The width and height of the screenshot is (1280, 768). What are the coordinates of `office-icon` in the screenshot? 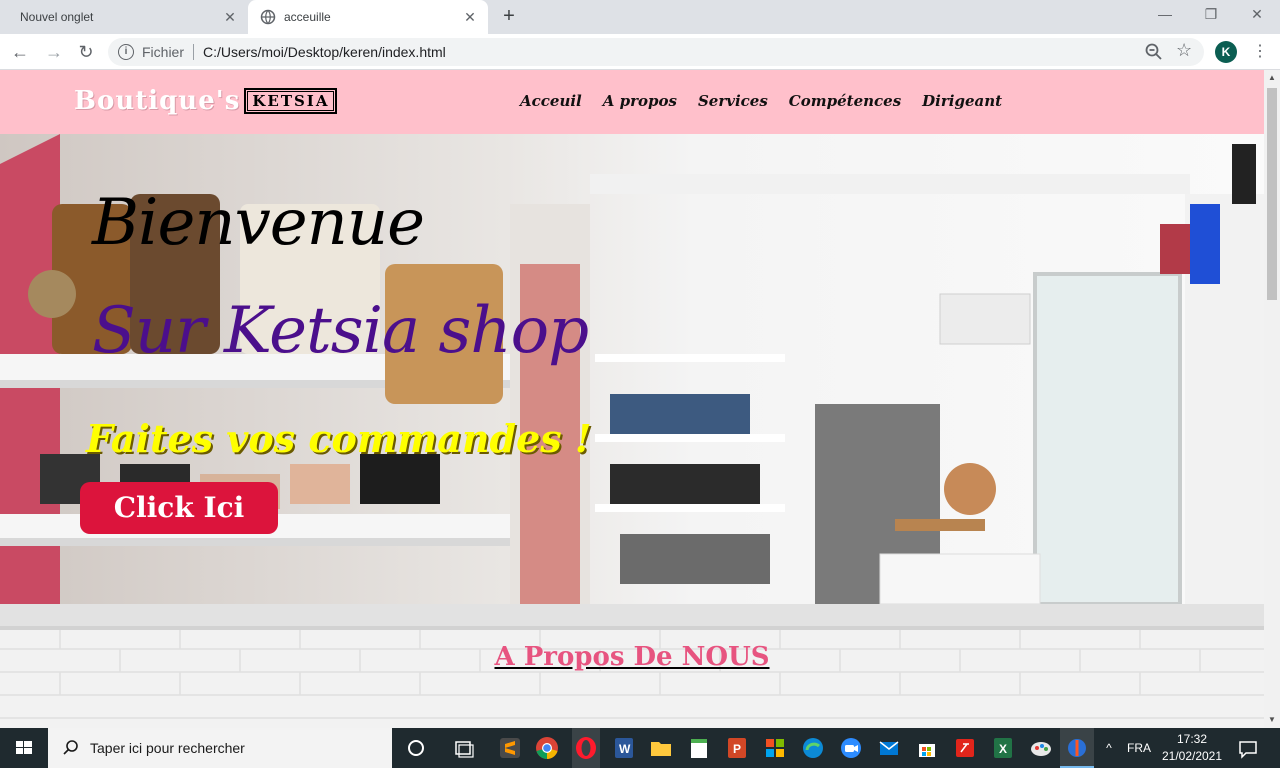 It's located at (775, 748).